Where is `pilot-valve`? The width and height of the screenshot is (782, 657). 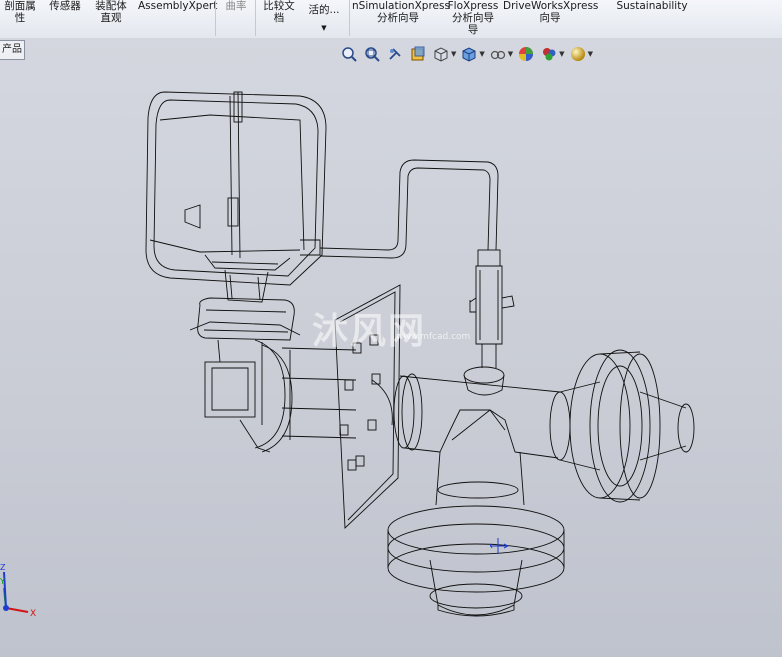 pilot-valve is located at coordinates (489, 322).